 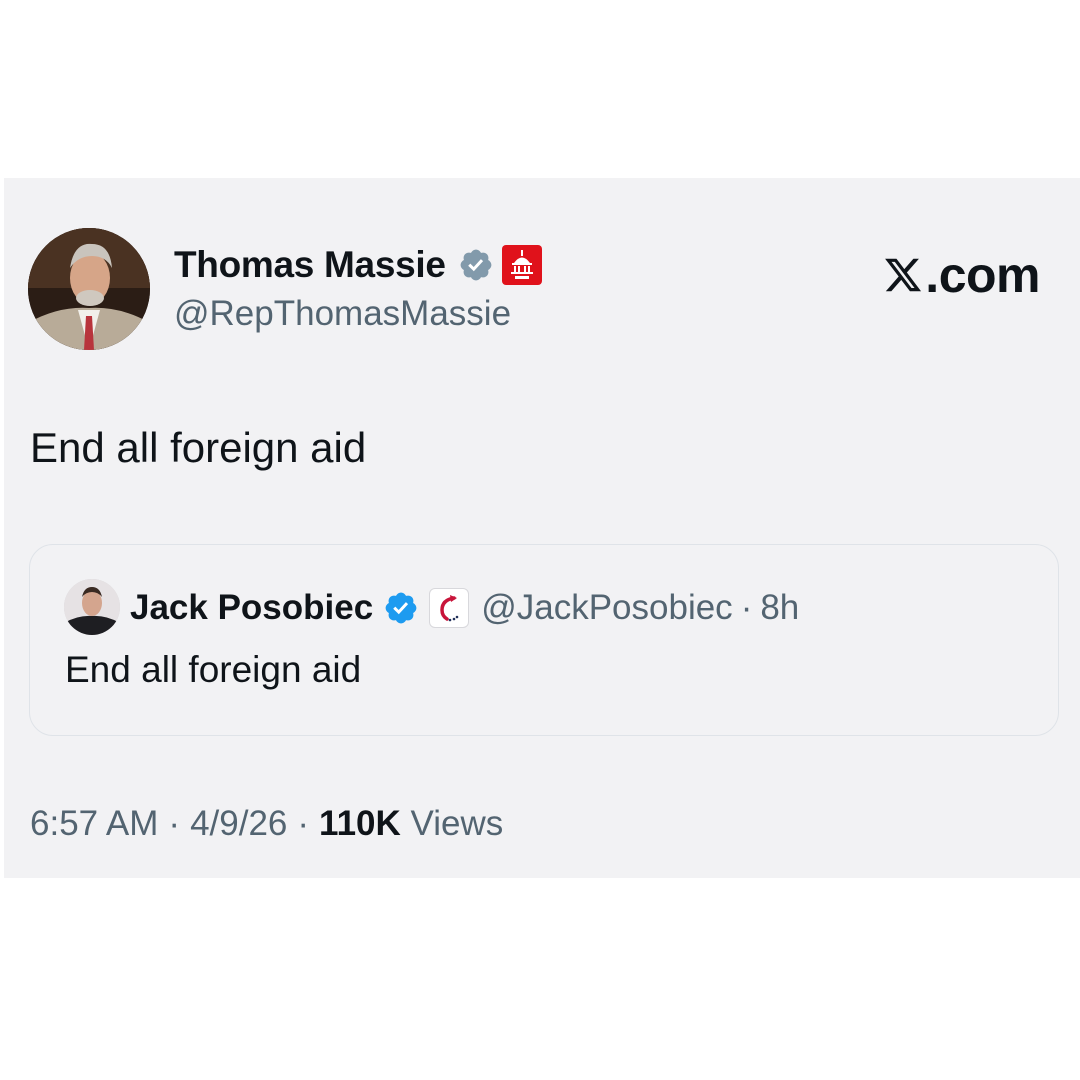 What do you see at coordinates (476, 265) in the screenshot?
I see `gray-verified-icon` at bounding box center [476, 265].